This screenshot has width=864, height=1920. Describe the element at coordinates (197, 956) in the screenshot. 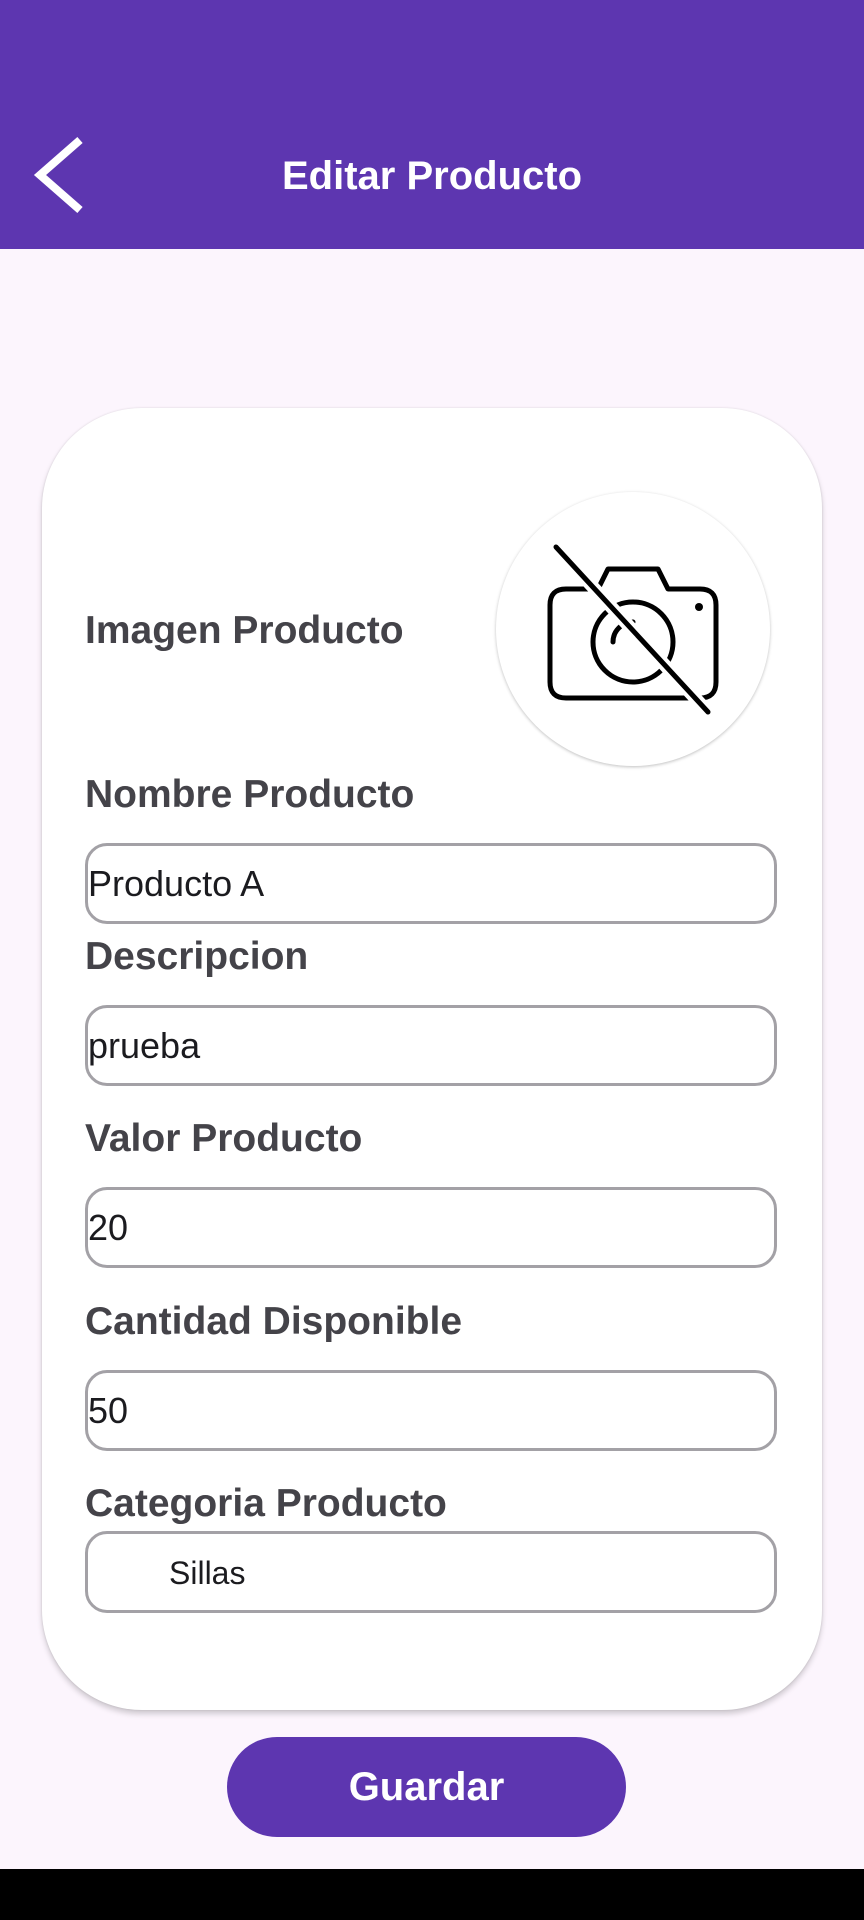

I see `description-label: Descripcion` at that location.